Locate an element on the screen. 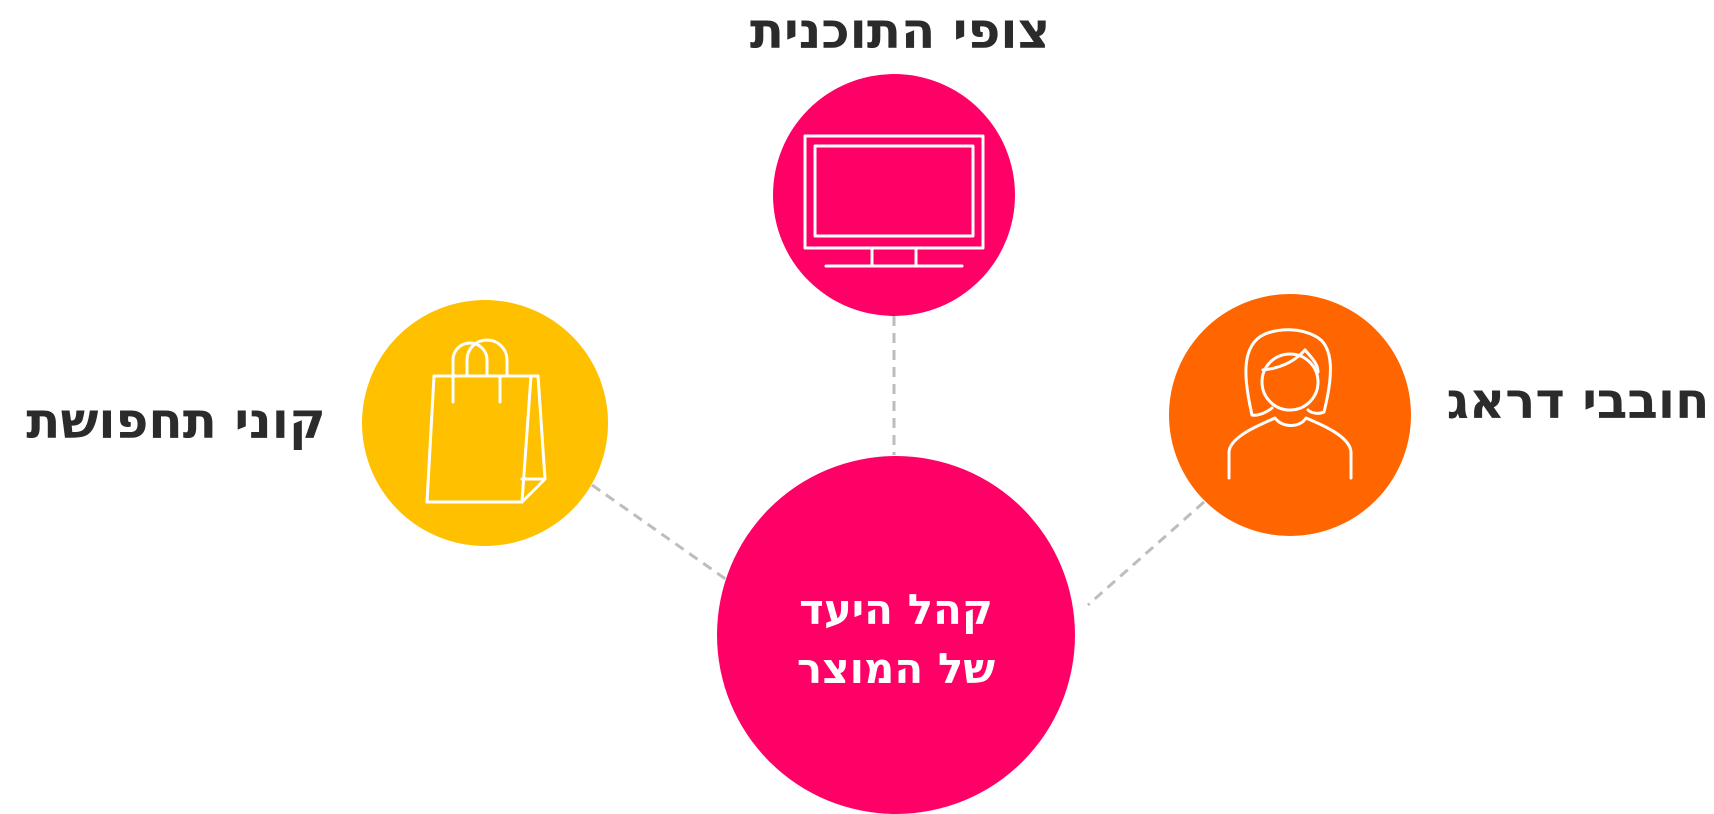  label-shopping: קוני תחפושת is located at coordinates (175, 421).